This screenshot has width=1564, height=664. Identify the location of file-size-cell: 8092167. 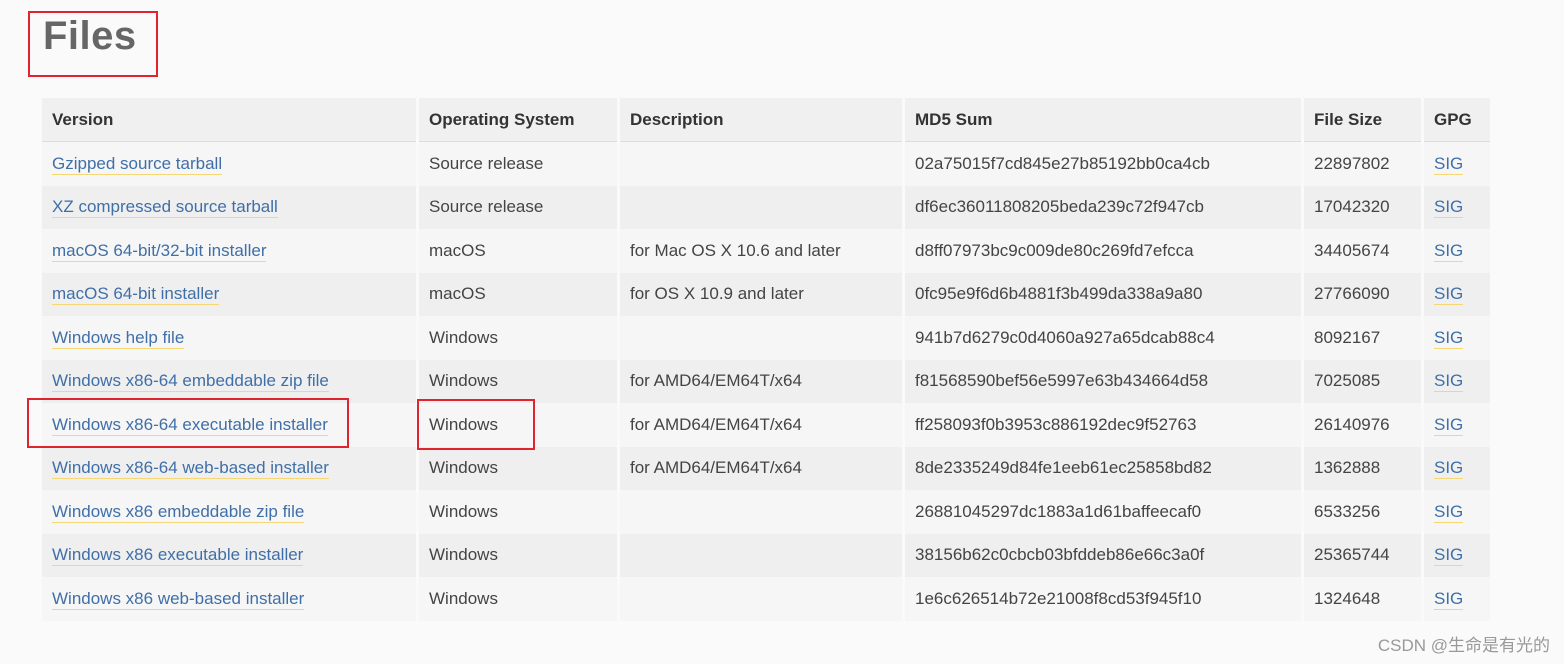
(1362, 338).